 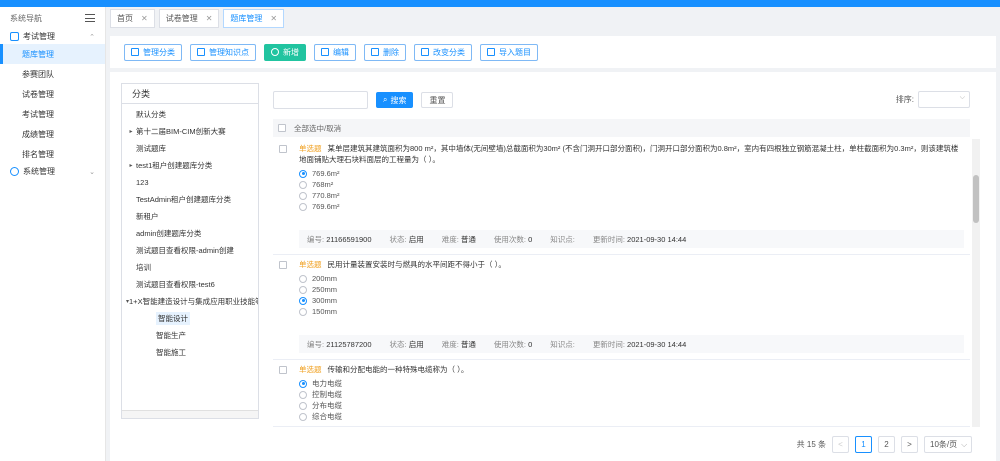 What do you see at coordinates (190, 284) in the screenshot?
I see `tree-node: 测试题目查看权限-test6` at bounding box center [190, 284].